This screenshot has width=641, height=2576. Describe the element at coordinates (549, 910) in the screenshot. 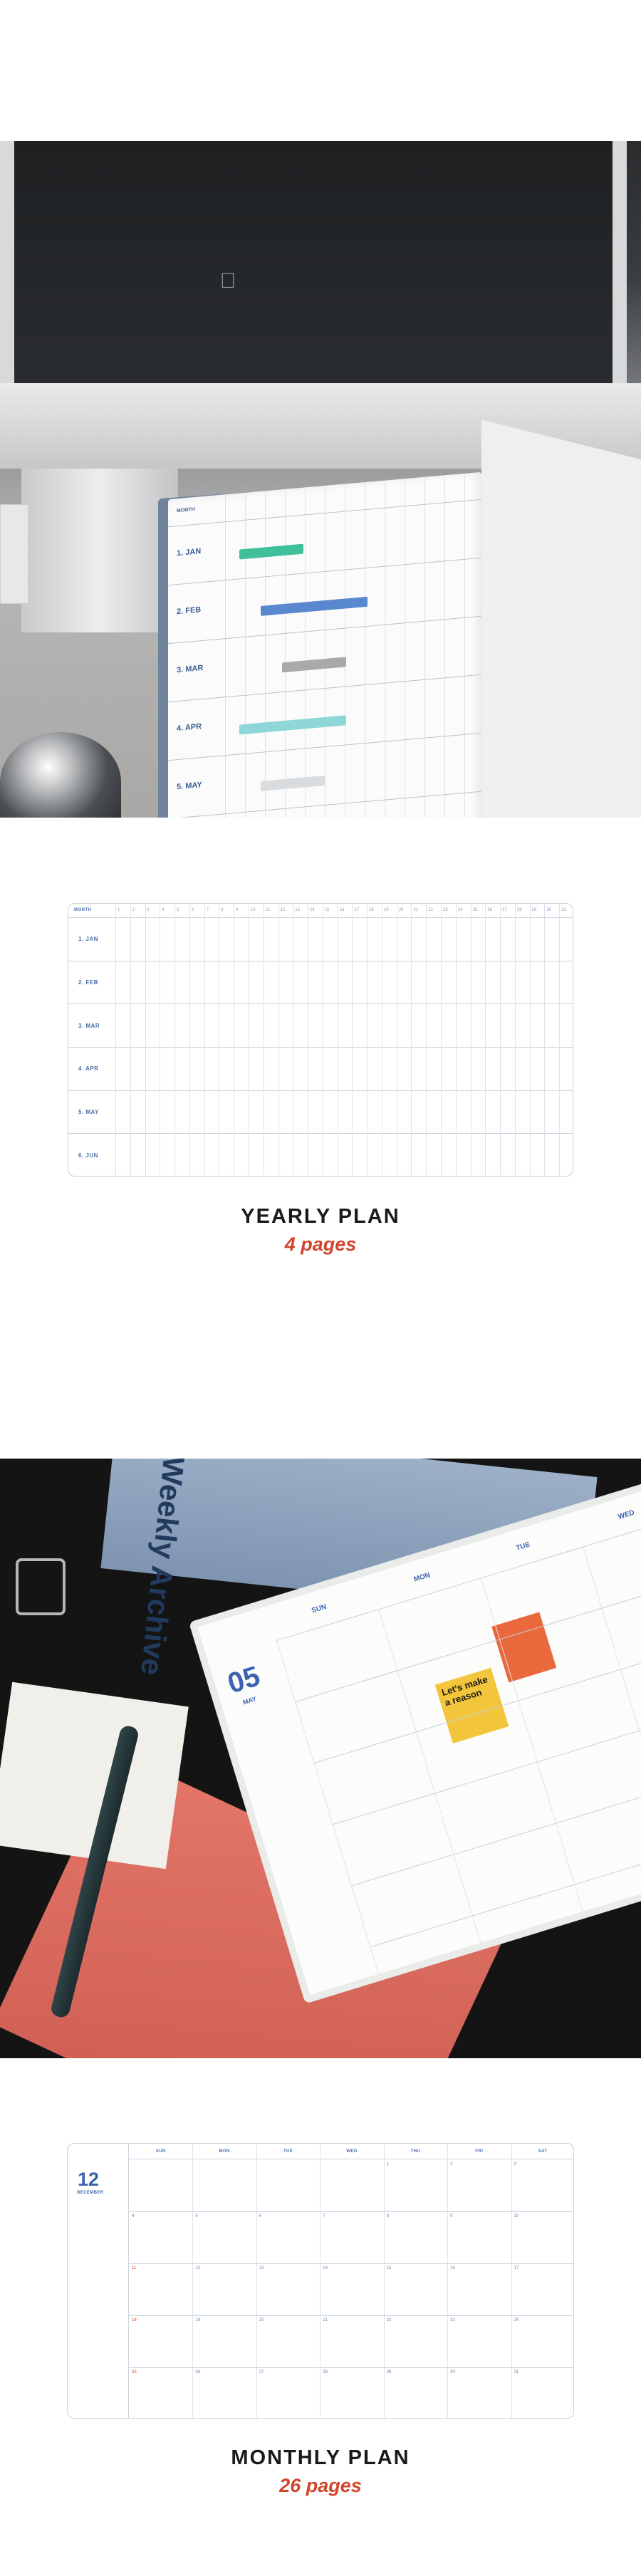

I see `yearly-day-number: 30` at that location.